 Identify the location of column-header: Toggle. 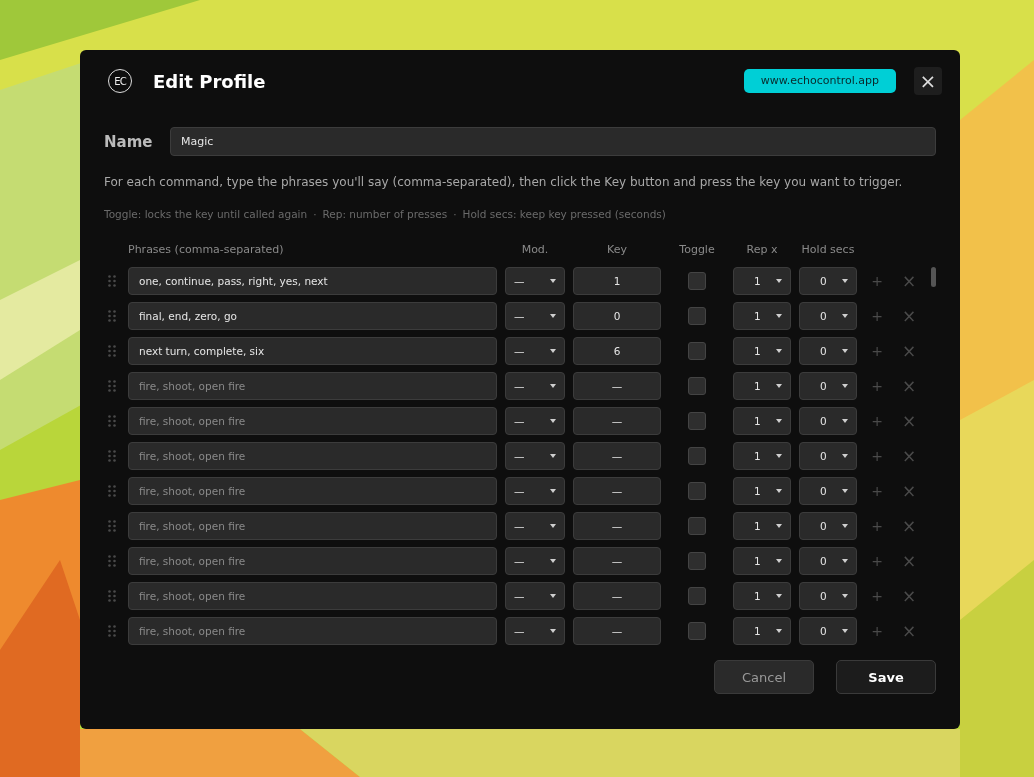
(697, 249).